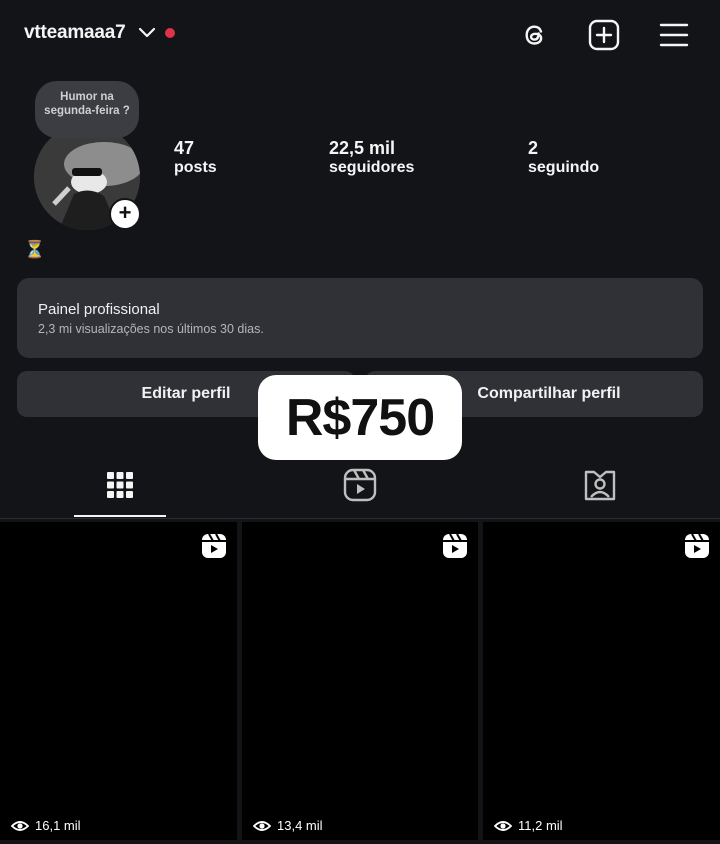  I want to click on stat-followers: 22,5 mil seguidores, so click(371, 157).